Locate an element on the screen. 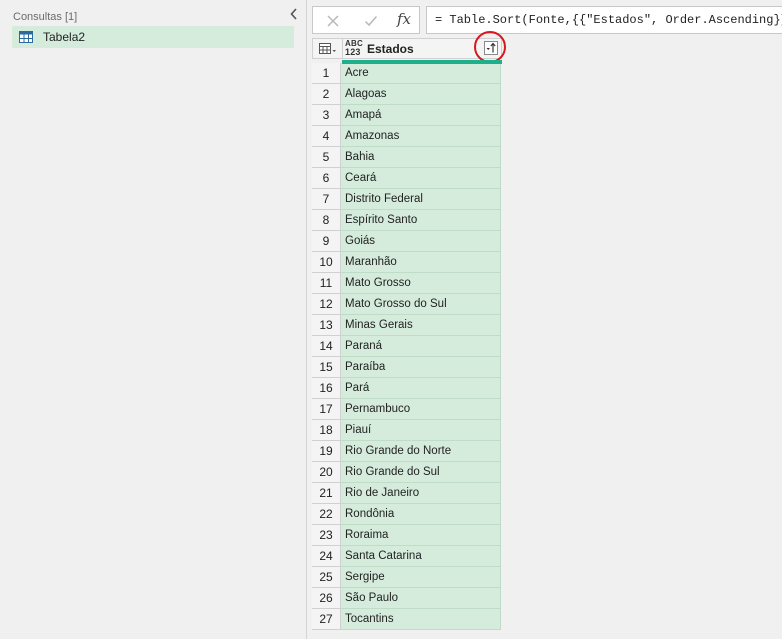 The image size is (782, 639). row-number: 2 is located at coordinates (326, 94).